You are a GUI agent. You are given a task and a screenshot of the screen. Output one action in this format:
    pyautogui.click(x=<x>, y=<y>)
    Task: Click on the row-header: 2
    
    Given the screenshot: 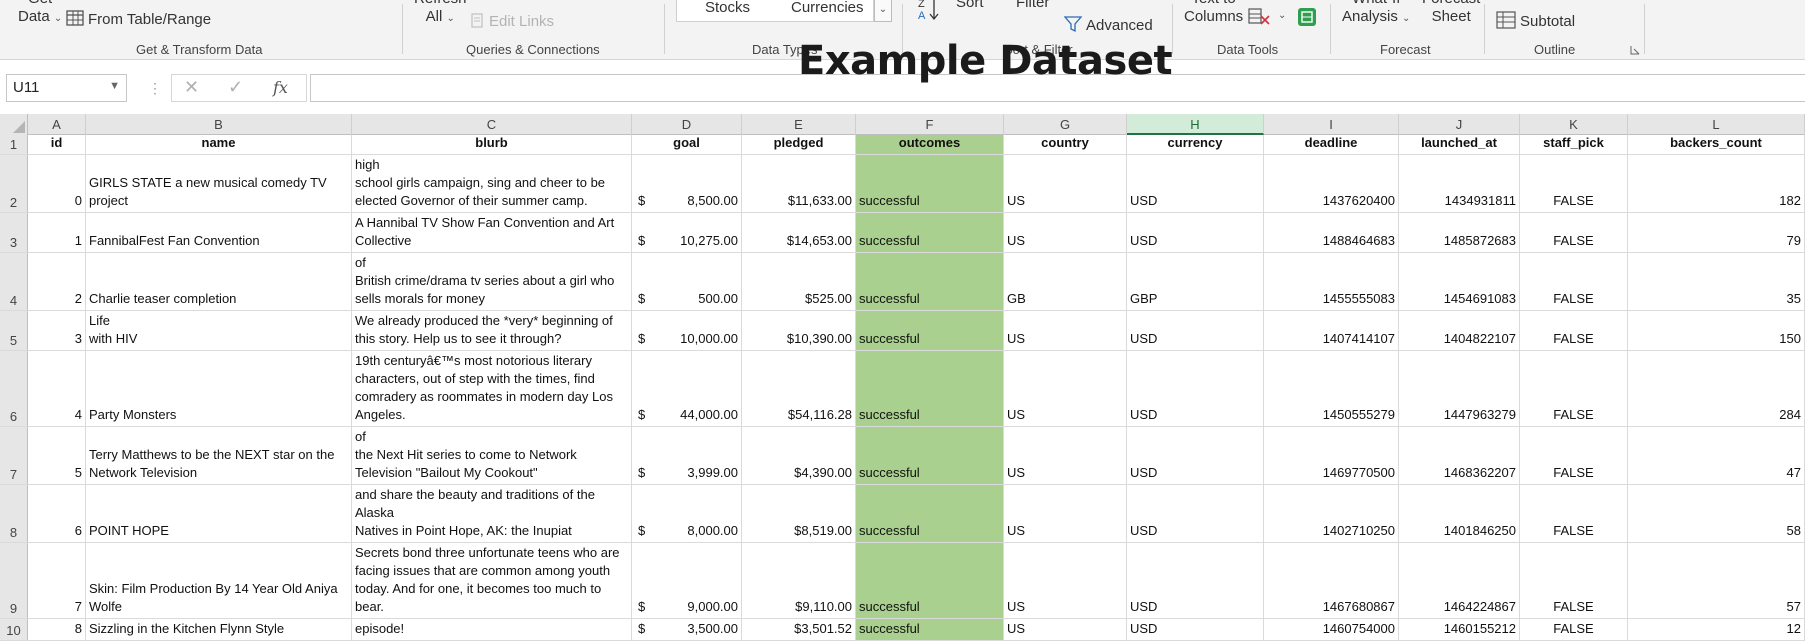 What is the action you would take?
    pyautogui.click(x=14, y=183)
    